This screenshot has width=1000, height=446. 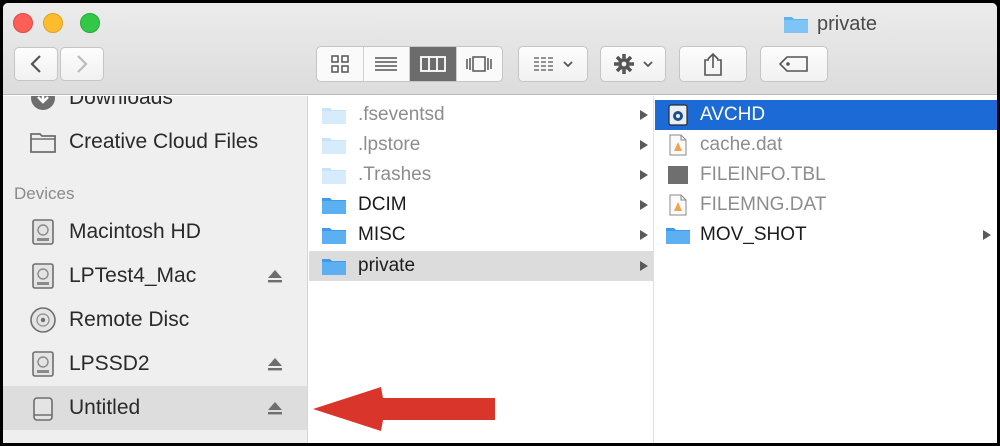 What do you see at coordinates (133, 275) in the screenshot?
I see `sidebar-item-label: LPTest4_Mac` at bounding box center [133, 275].